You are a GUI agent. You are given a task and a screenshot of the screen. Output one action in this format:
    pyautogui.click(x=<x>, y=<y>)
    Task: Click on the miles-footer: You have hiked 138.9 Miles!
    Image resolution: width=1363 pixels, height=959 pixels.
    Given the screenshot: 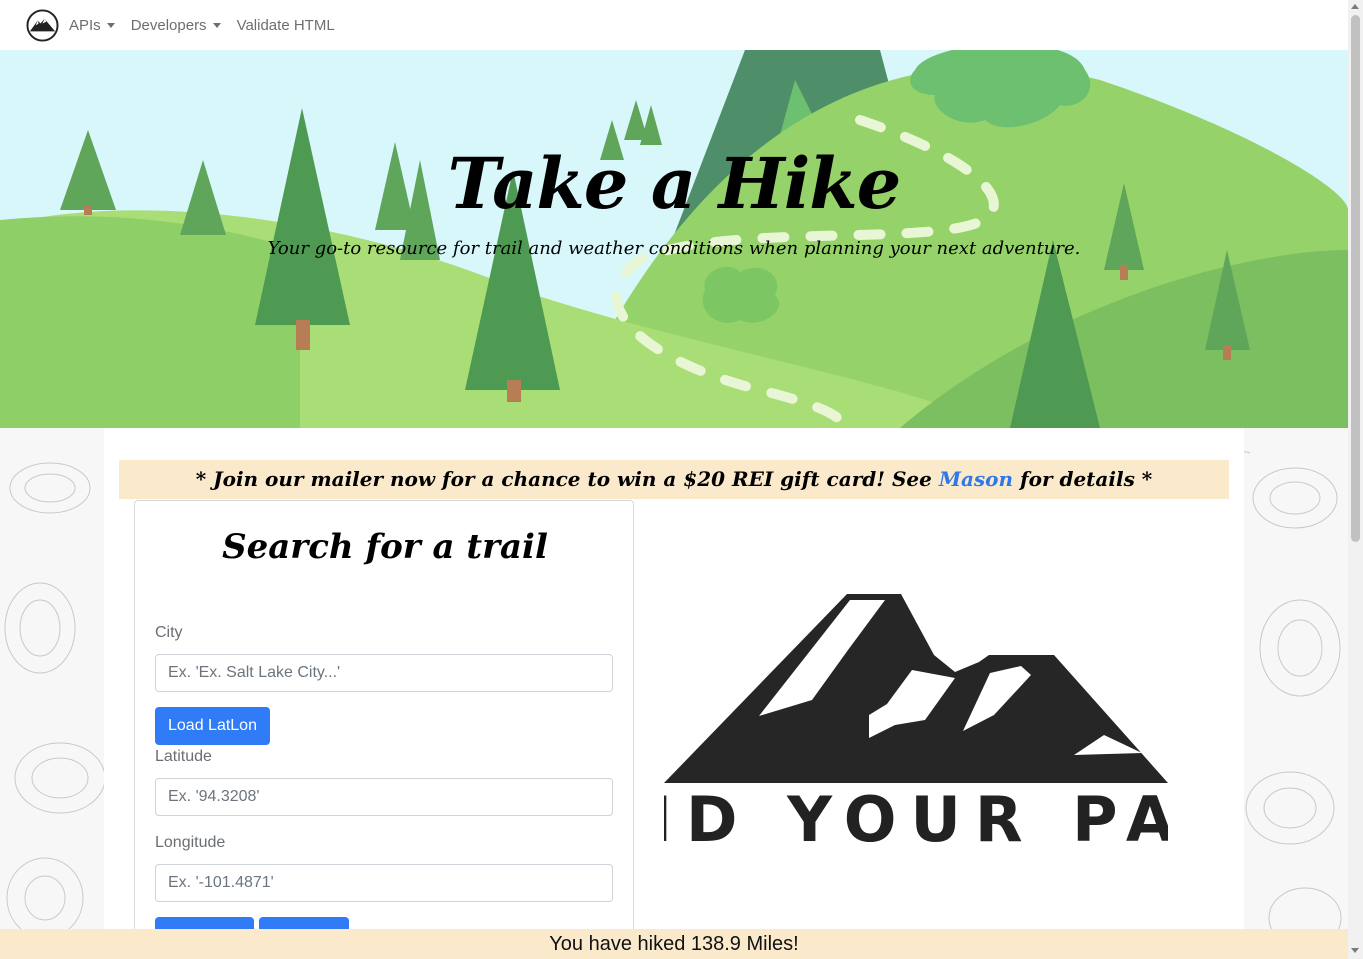 What is the action you would take?
    pyautogui.click(x=674, y=944)
    